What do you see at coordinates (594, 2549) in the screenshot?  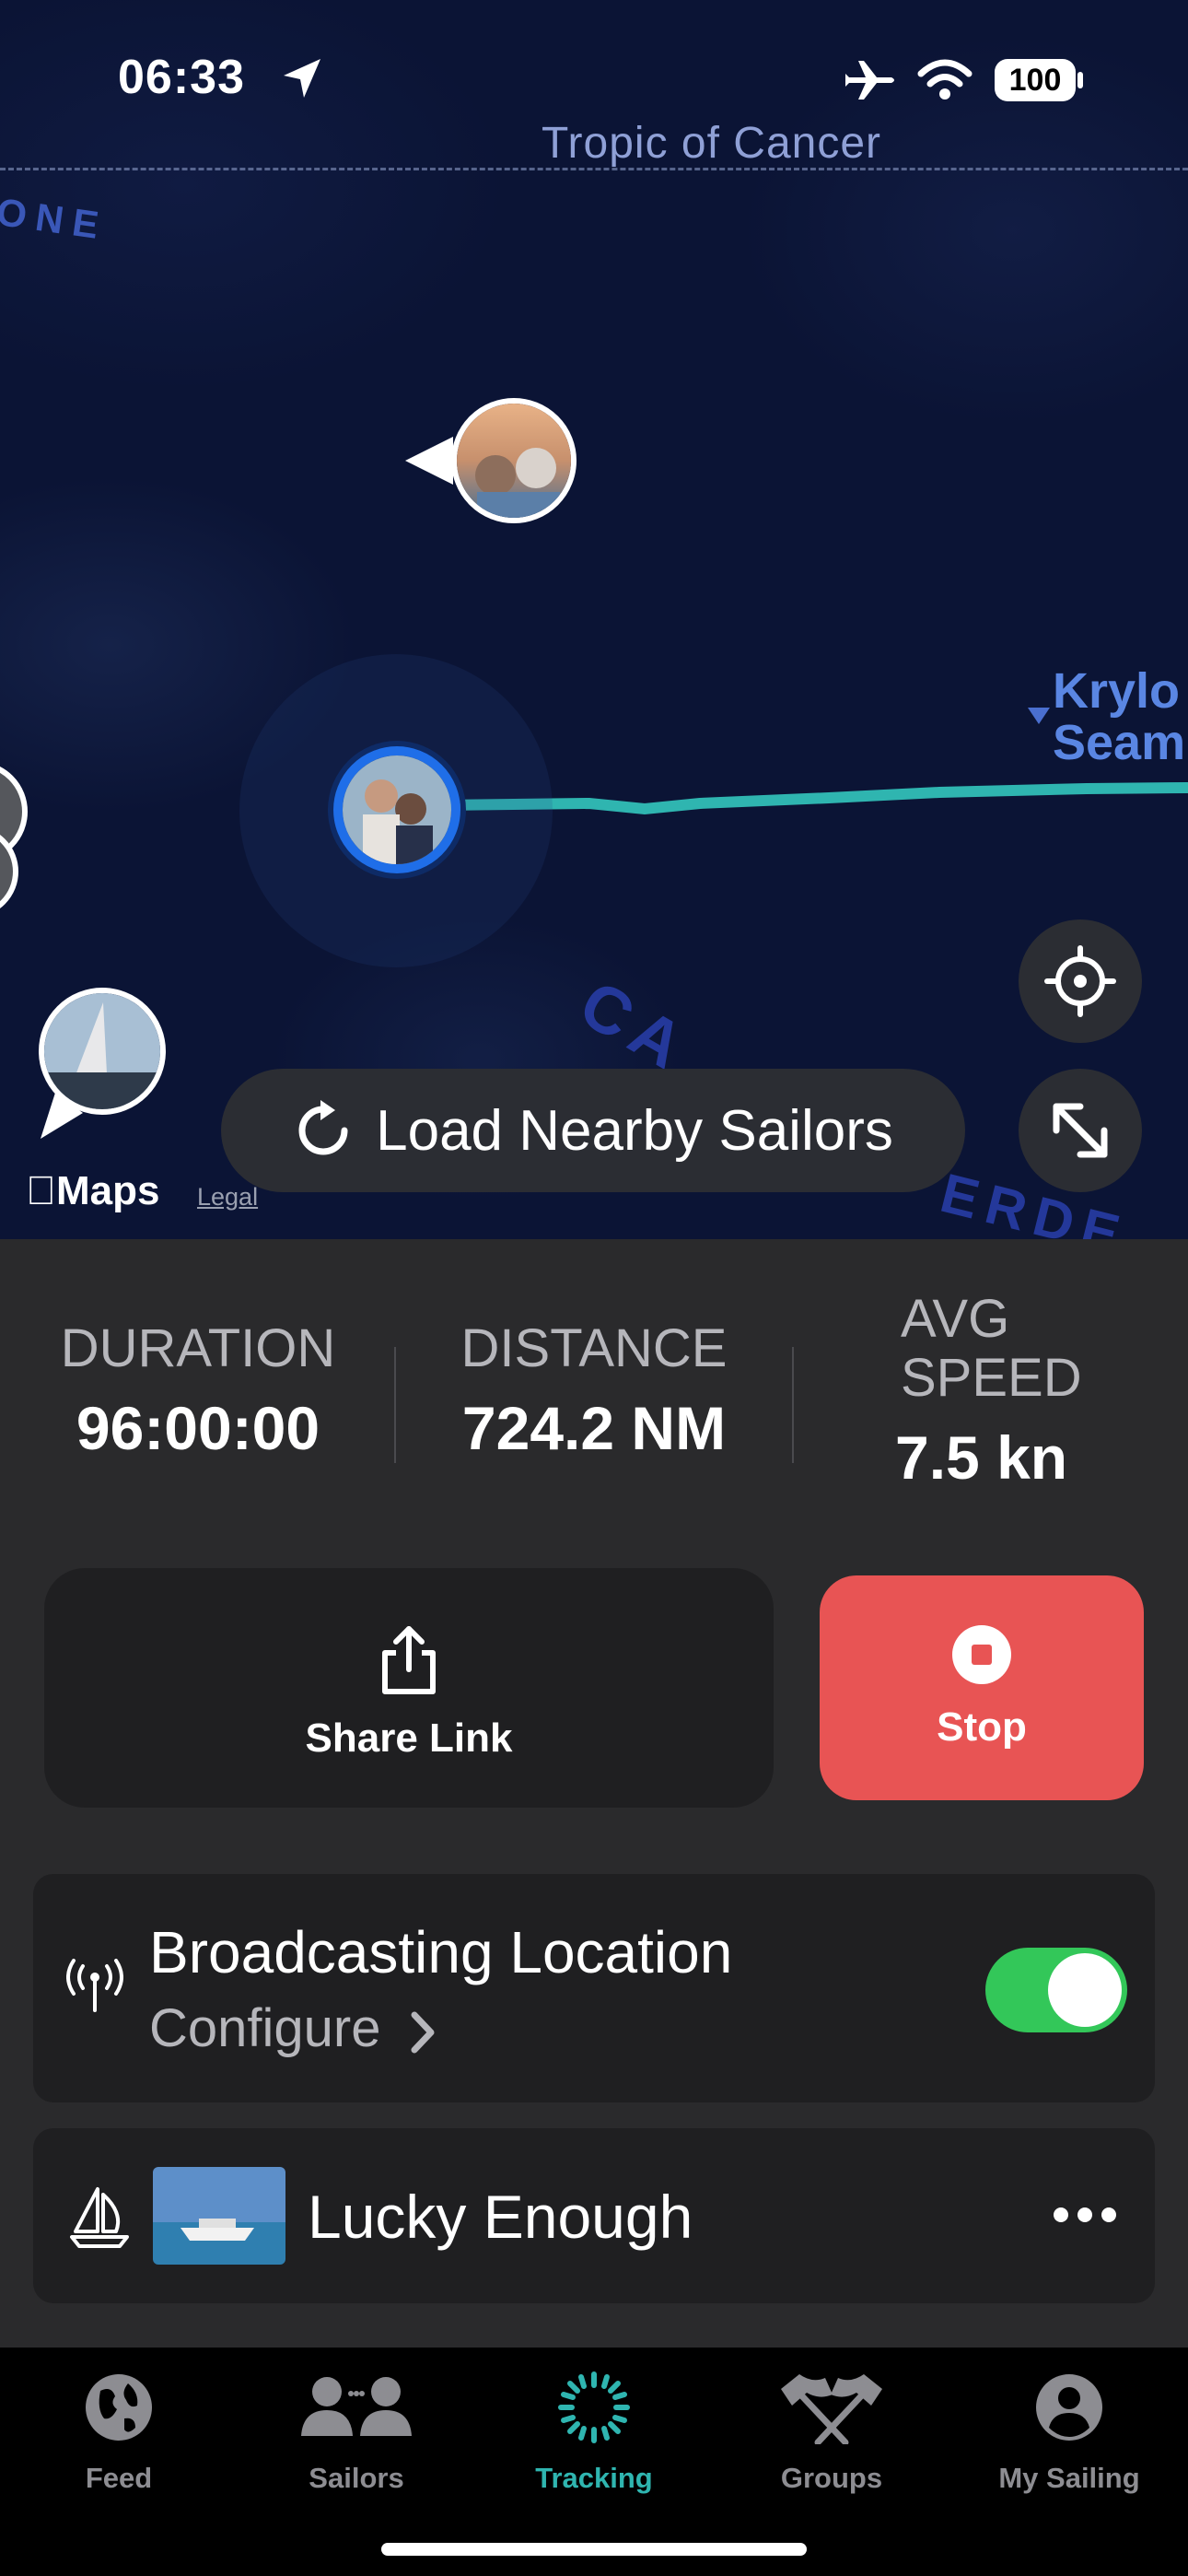 I see `home-indicator` at bounding box center [594, 2549].